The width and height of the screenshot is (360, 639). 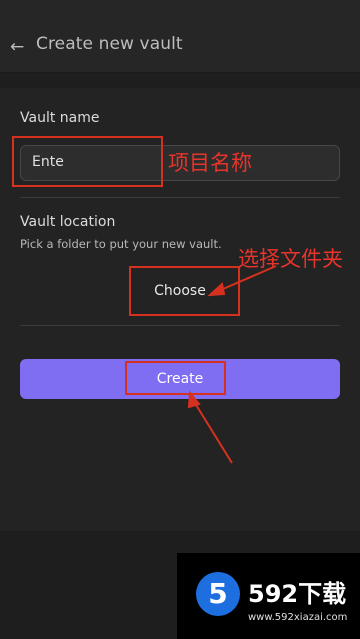 I want to click on annotation-arrows, so click(x=232, y=364).